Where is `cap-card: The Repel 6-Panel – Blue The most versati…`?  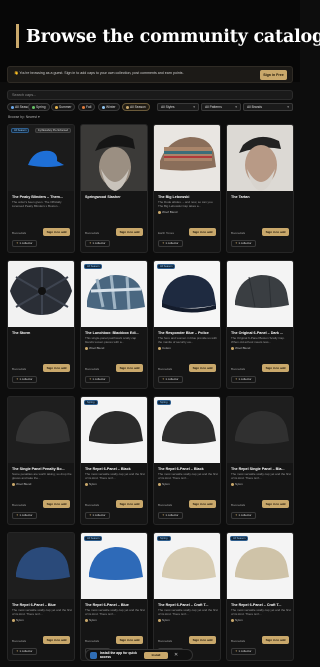
cap-card: The Repel 6-Panel – Blue The most versati… is located at coordinates (41, 596).